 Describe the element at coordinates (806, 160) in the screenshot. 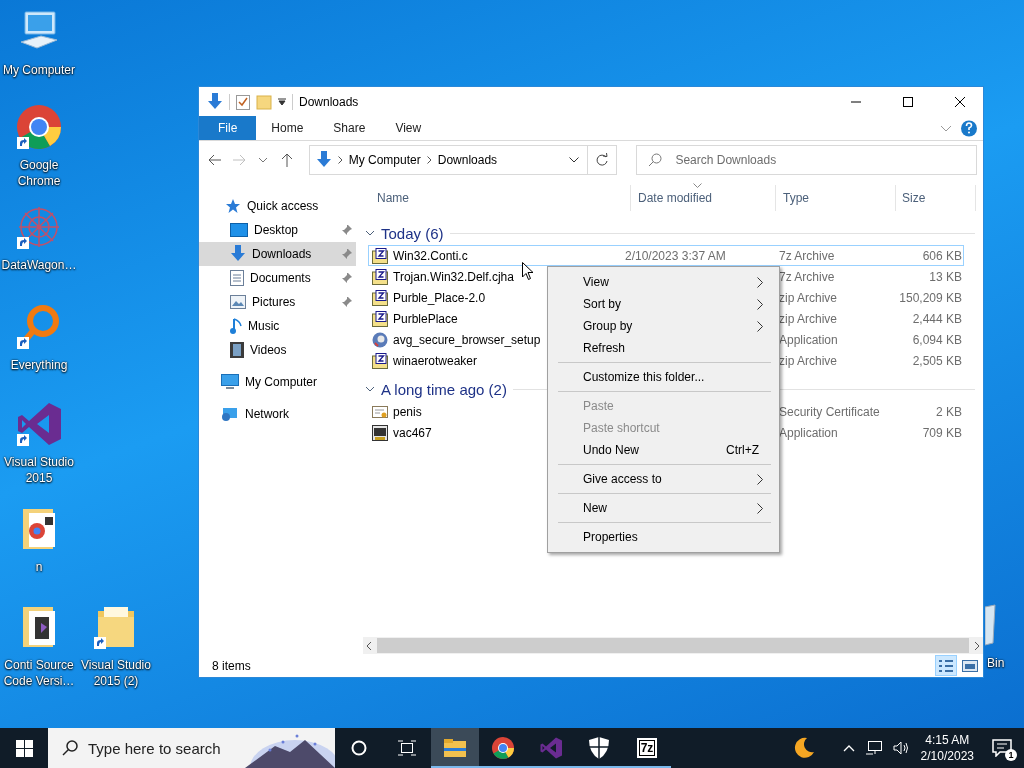

I see `search-field: Search Downloads` at that location.